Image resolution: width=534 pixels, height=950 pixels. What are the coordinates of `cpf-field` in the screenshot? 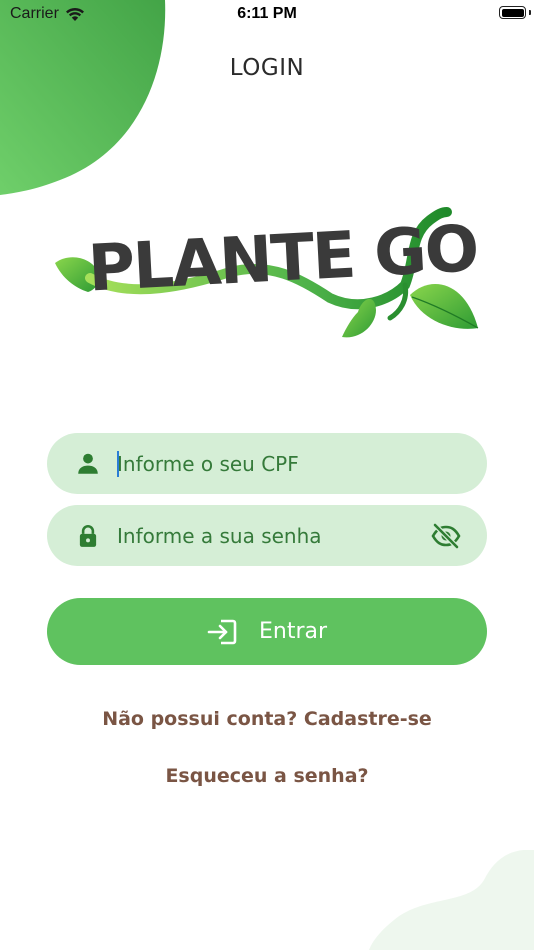 It's located at (267, 463).